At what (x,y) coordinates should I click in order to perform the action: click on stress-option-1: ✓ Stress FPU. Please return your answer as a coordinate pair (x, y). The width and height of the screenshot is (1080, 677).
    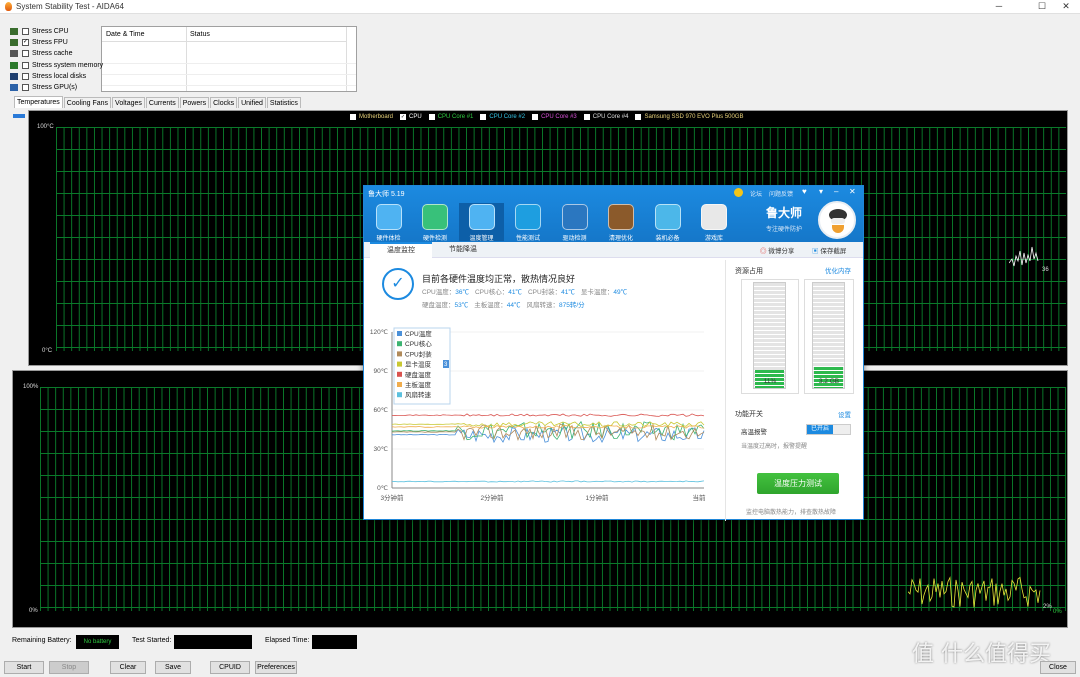
    Looking at the image, I should click on (57, 42).